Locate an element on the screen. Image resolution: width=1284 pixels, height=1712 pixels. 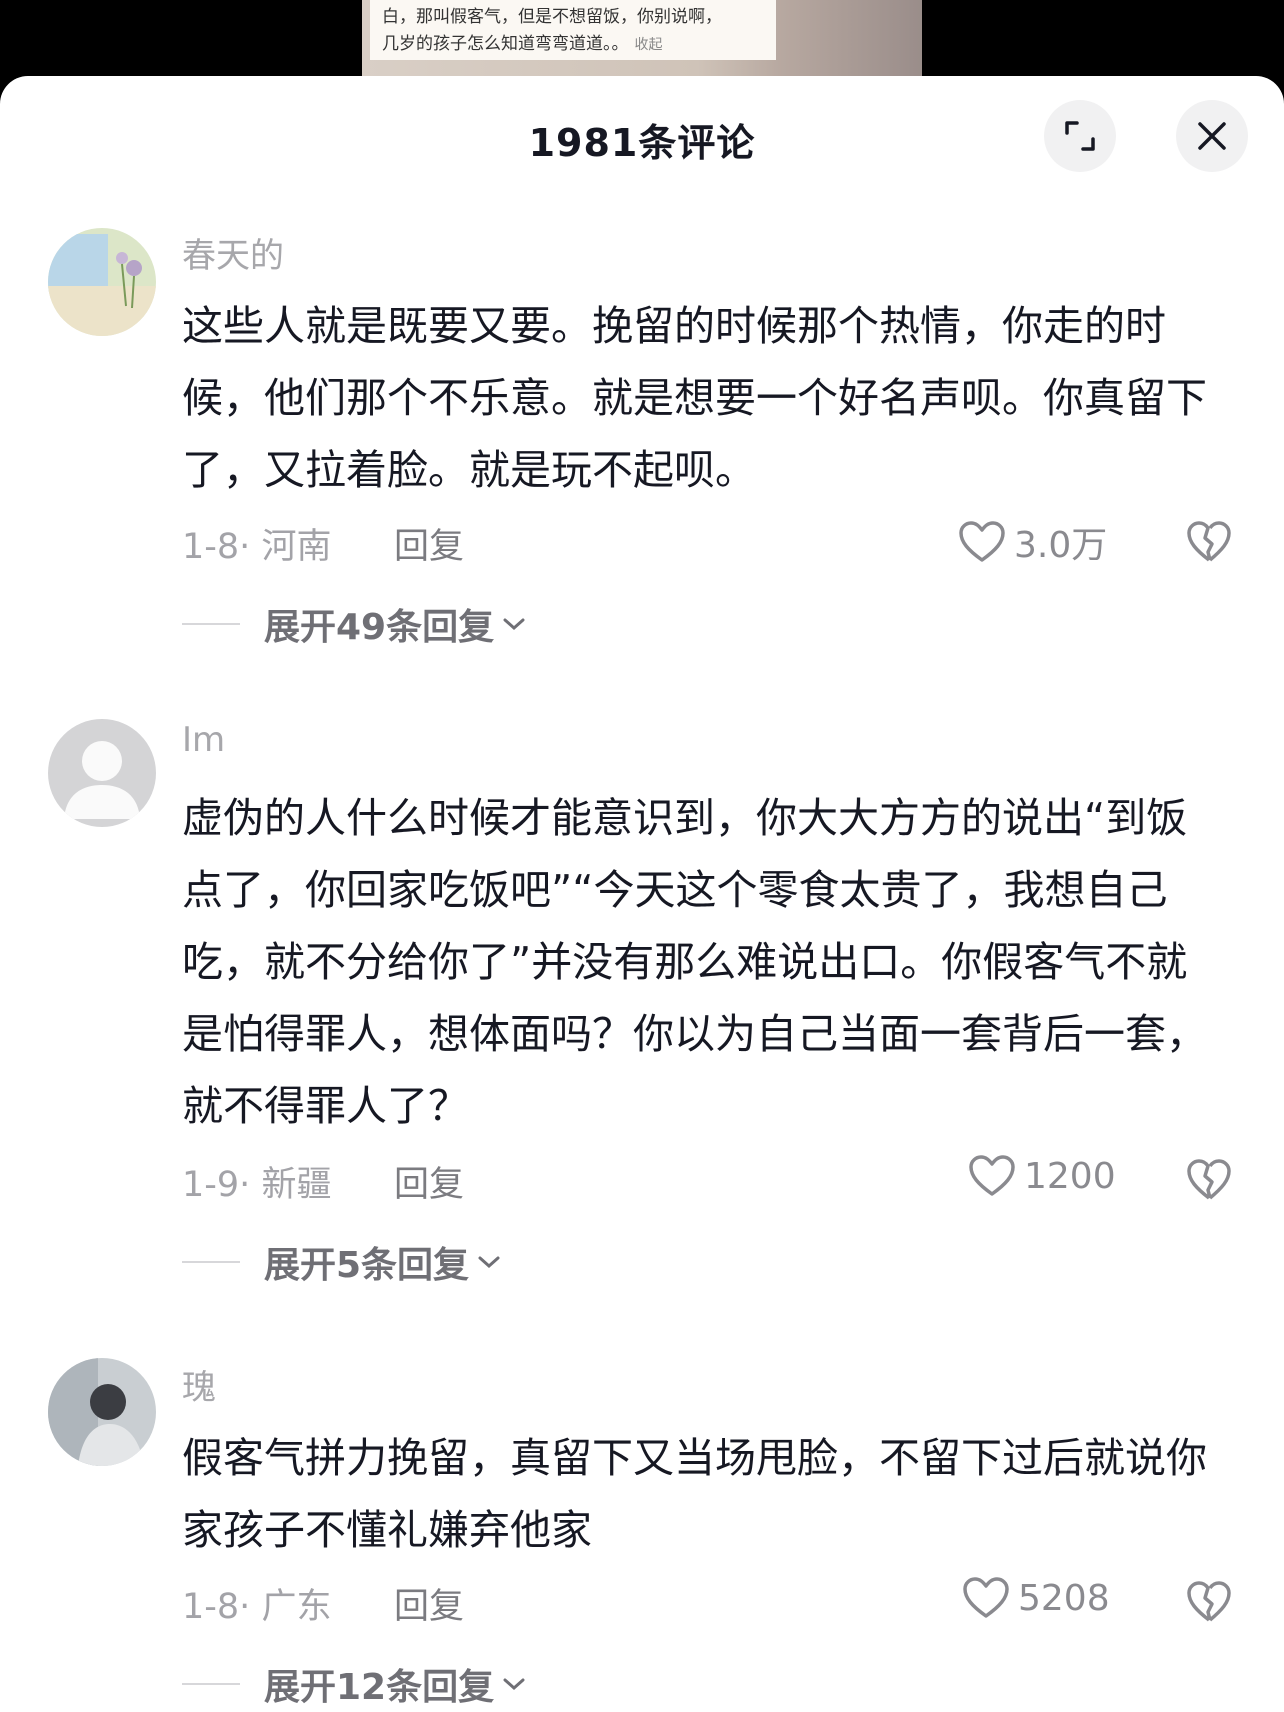
comment-username: 瑰 is located at coordinates (199, 1384).